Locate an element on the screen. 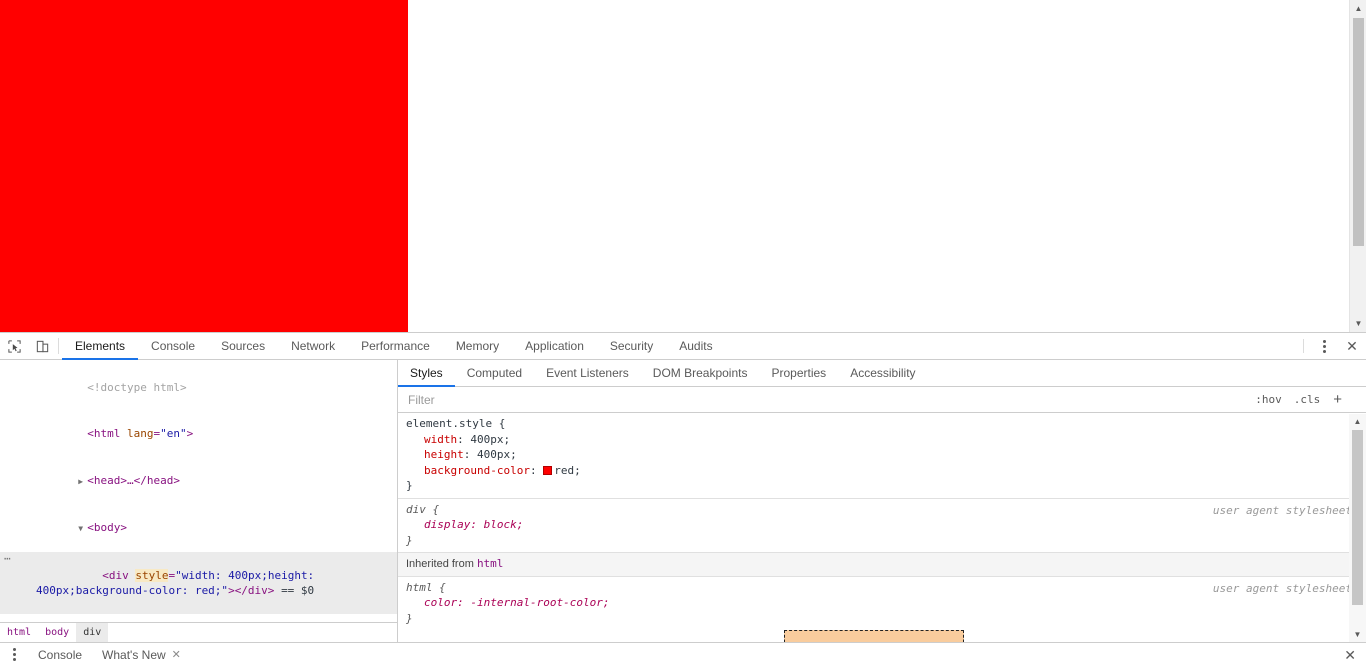 This screenshot has height=667, width=1366. tab-sources: Sources is located at coordinates (243, 346).